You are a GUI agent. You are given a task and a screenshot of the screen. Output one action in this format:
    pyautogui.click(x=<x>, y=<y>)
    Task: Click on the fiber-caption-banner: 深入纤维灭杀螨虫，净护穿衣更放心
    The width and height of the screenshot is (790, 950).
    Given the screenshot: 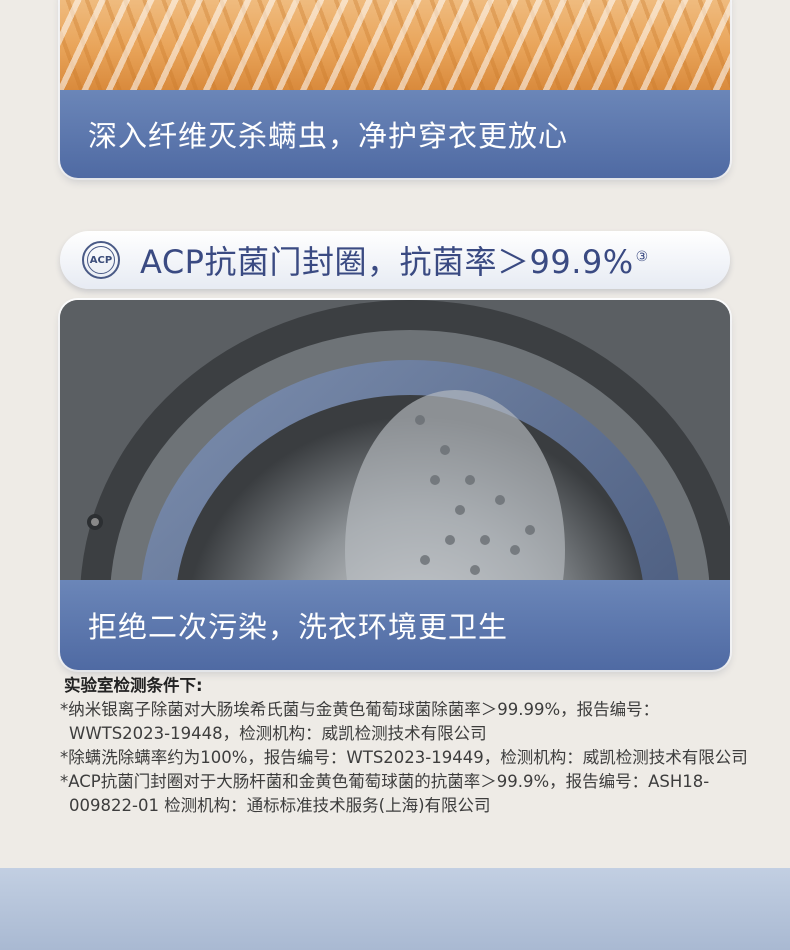 What is the action you would take?
    pyautogui.click(x=395, y=134)
    